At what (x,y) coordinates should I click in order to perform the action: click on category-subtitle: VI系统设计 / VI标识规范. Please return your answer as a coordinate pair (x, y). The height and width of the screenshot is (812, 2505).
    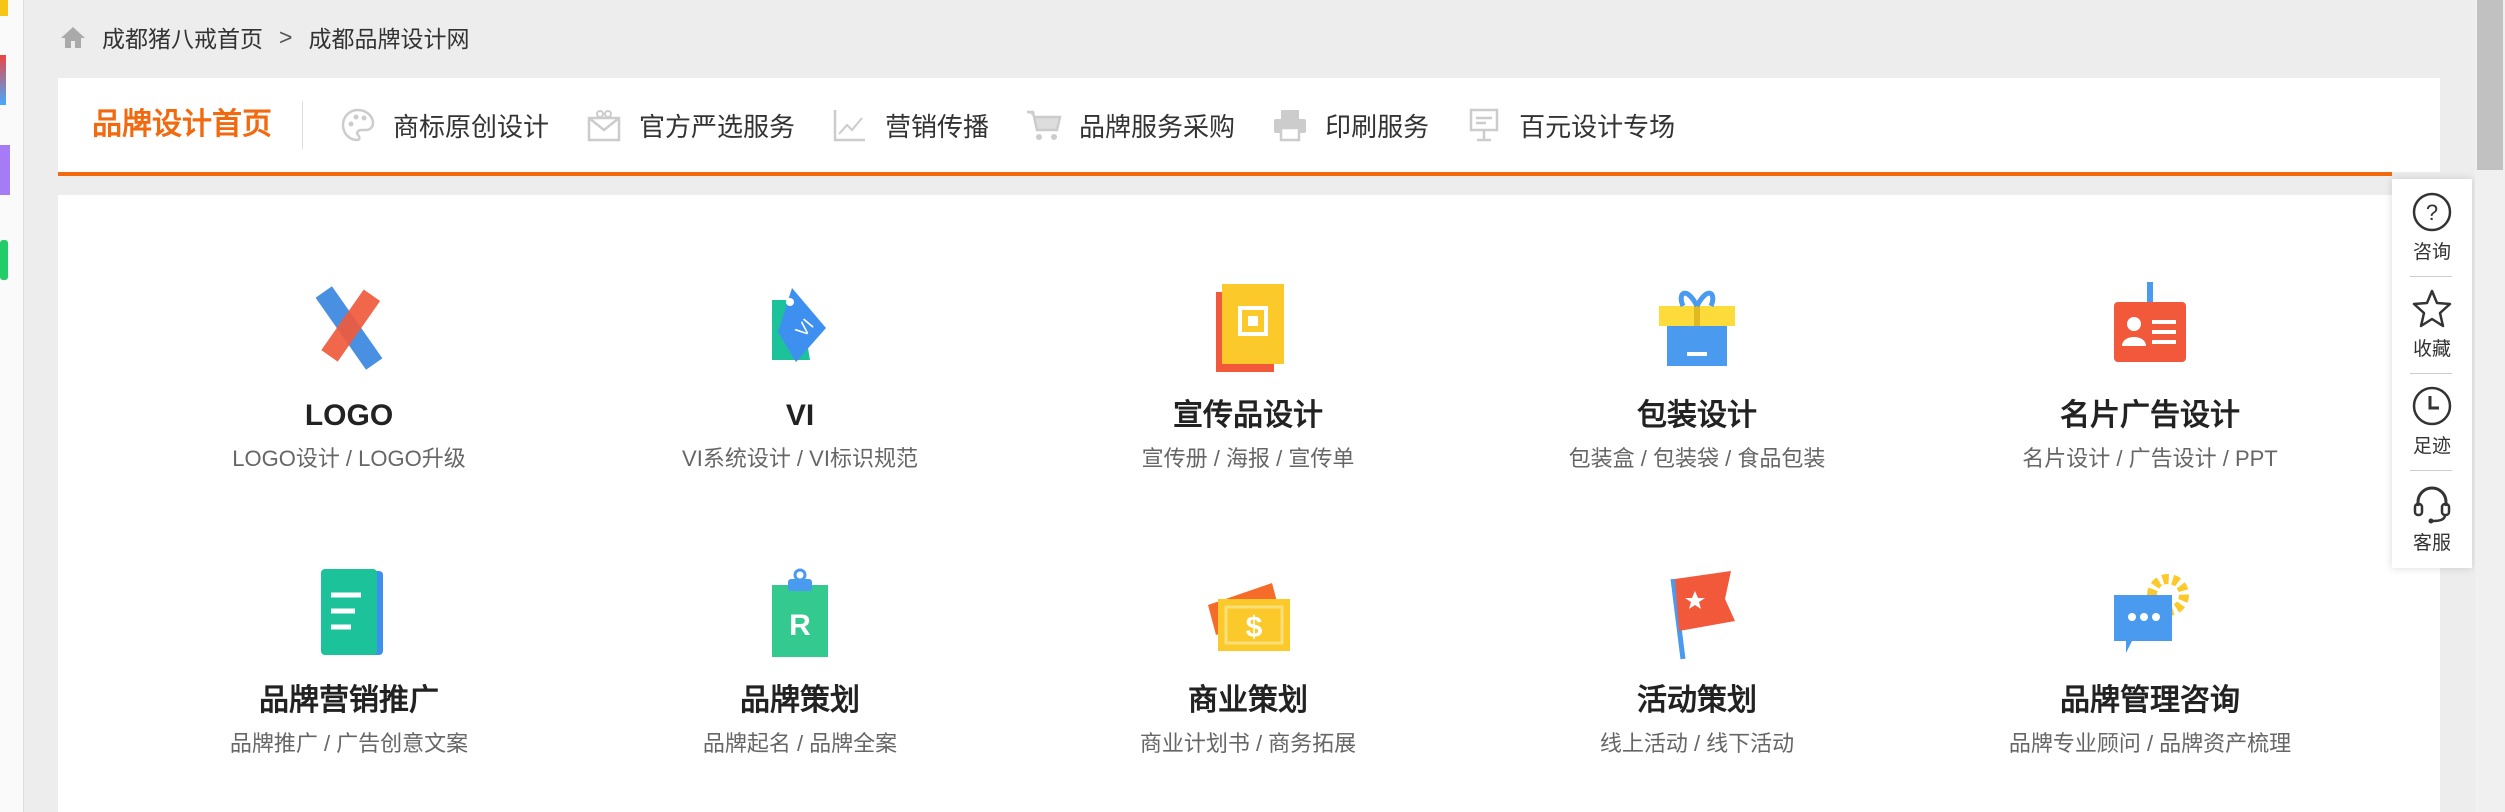
    Looking at the image, I should click on (800, 458).